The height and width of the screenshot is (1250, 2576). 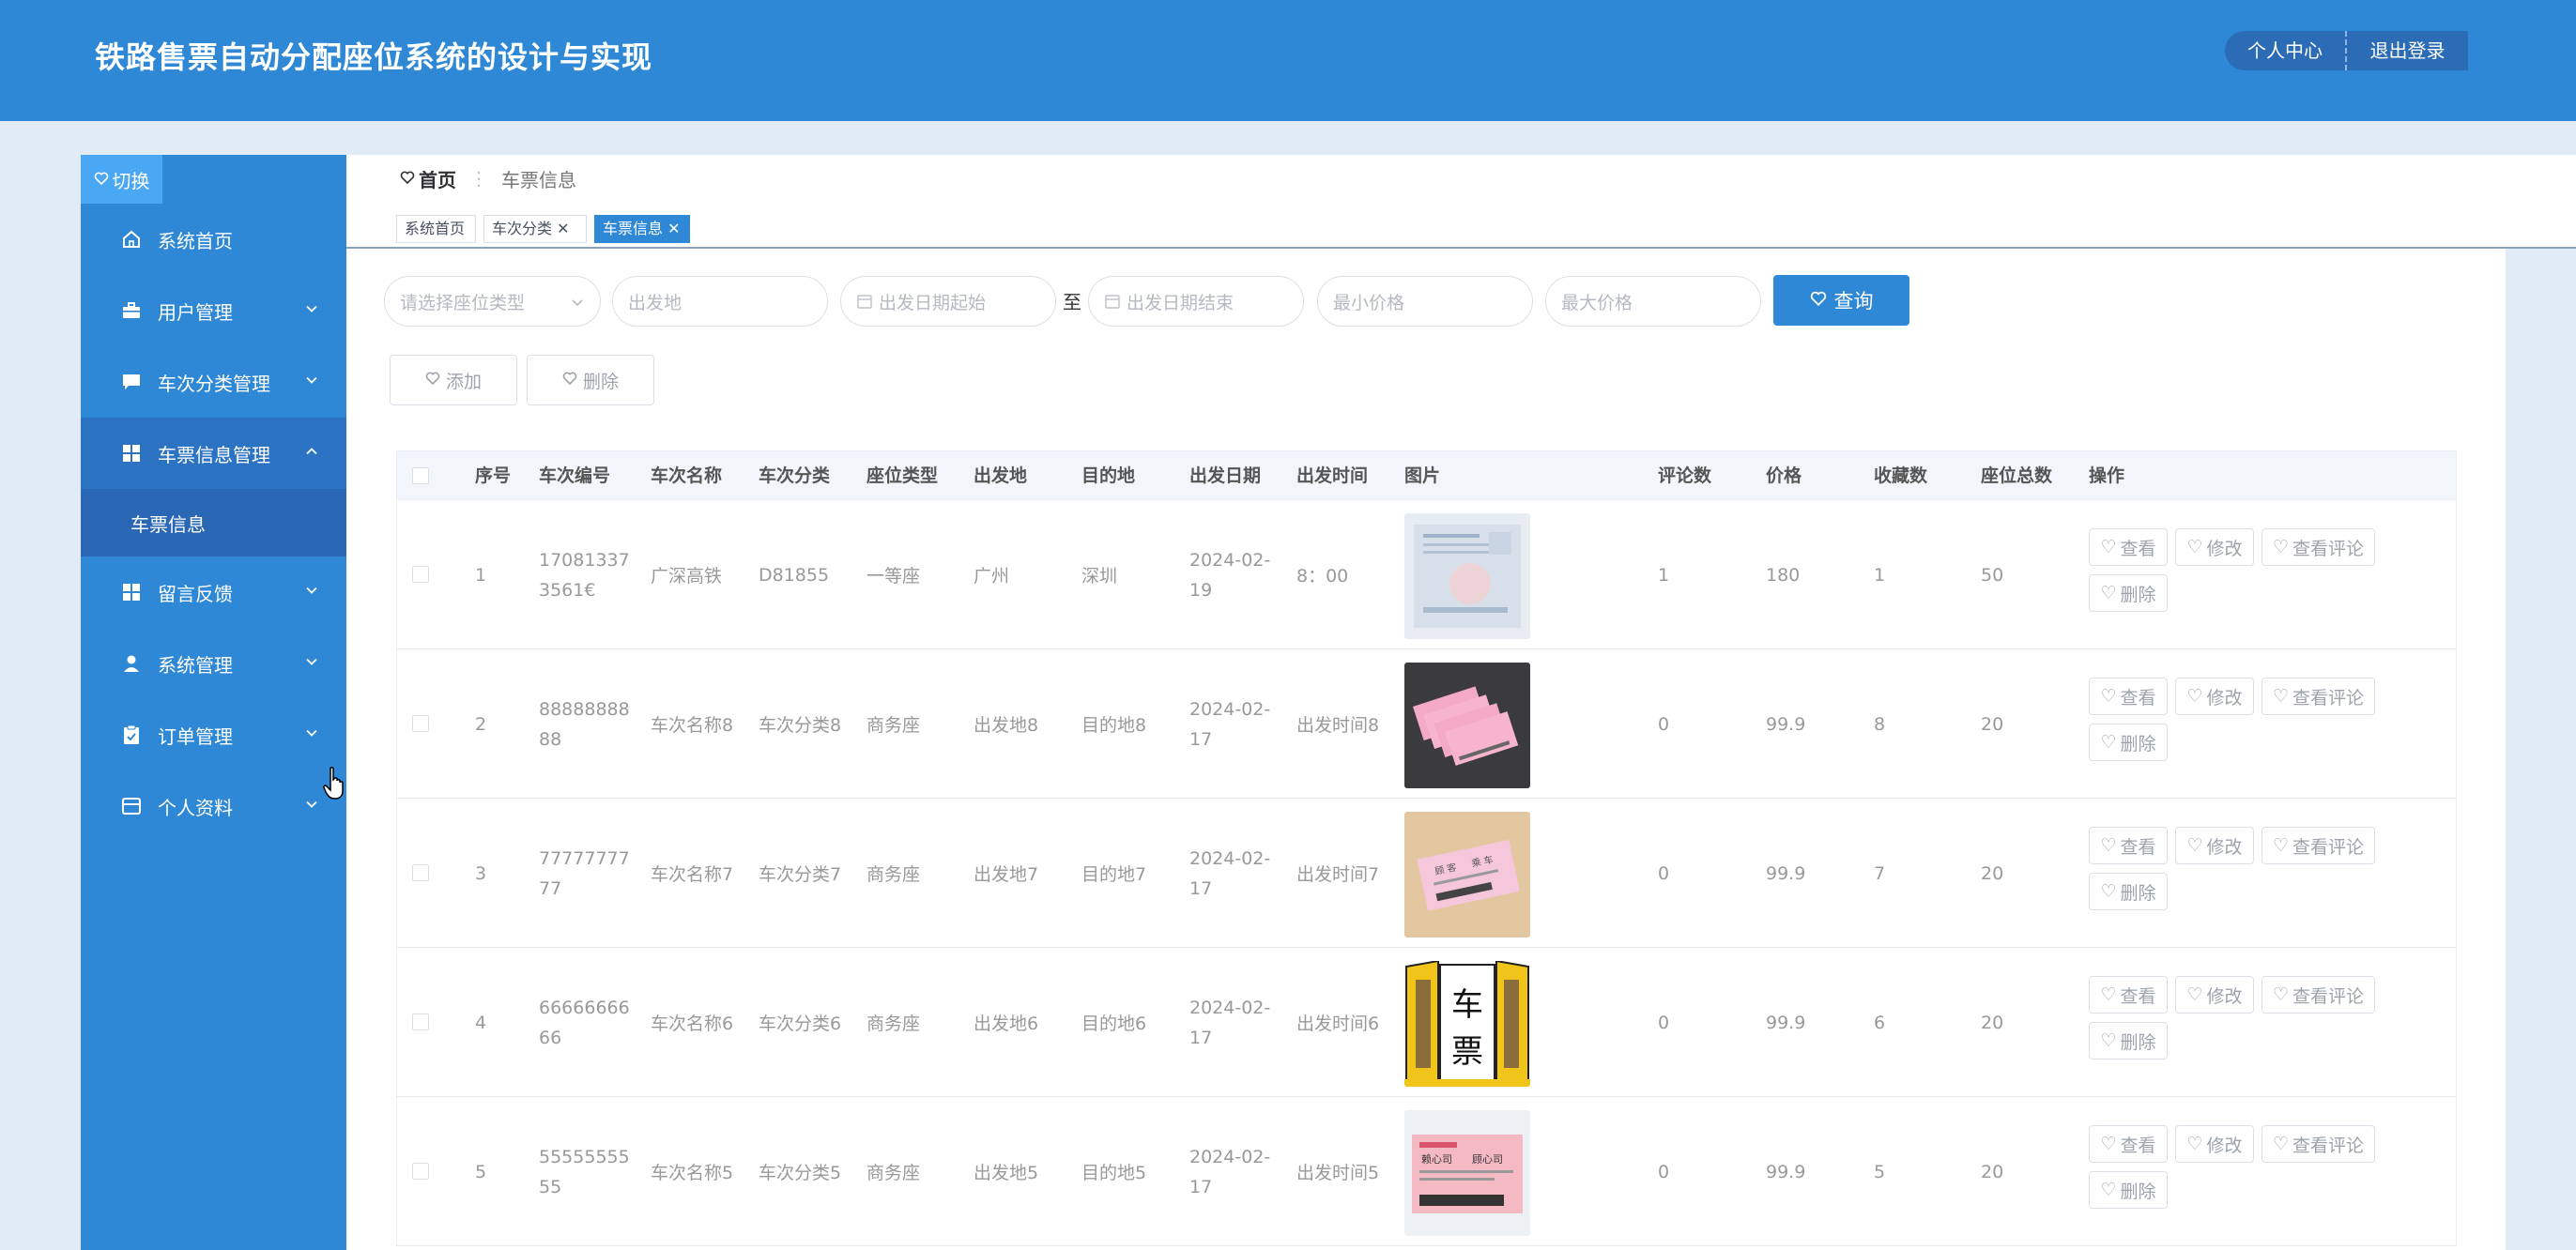 What do you see at coordinates (1467, 1024) in the screenshot?
I see `ticket-image: 车 票` at bounding box center [1467, 1024].